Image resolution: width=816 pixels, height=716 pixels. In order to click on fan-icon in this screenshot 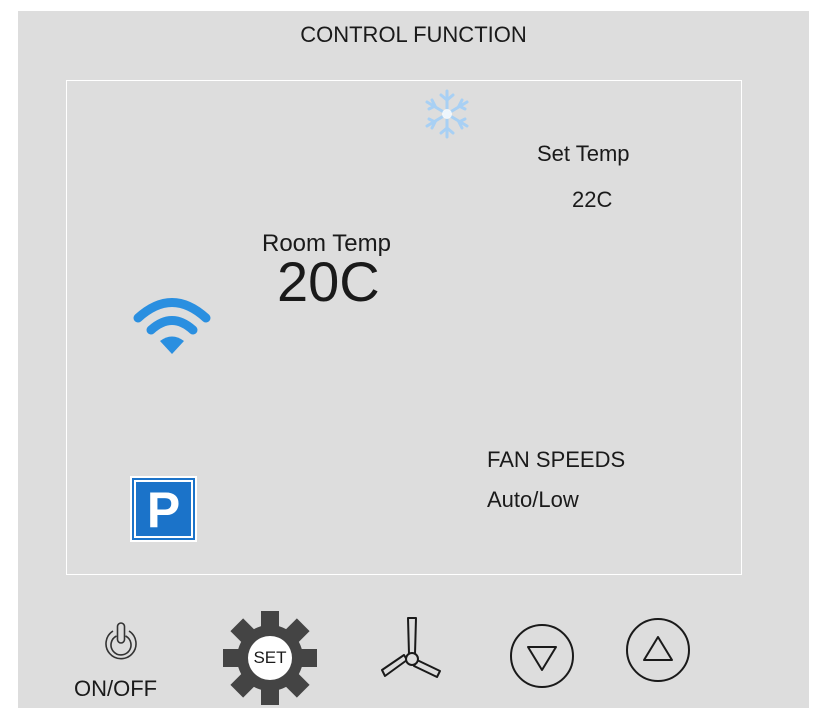, I will do `click(411, 647)`.